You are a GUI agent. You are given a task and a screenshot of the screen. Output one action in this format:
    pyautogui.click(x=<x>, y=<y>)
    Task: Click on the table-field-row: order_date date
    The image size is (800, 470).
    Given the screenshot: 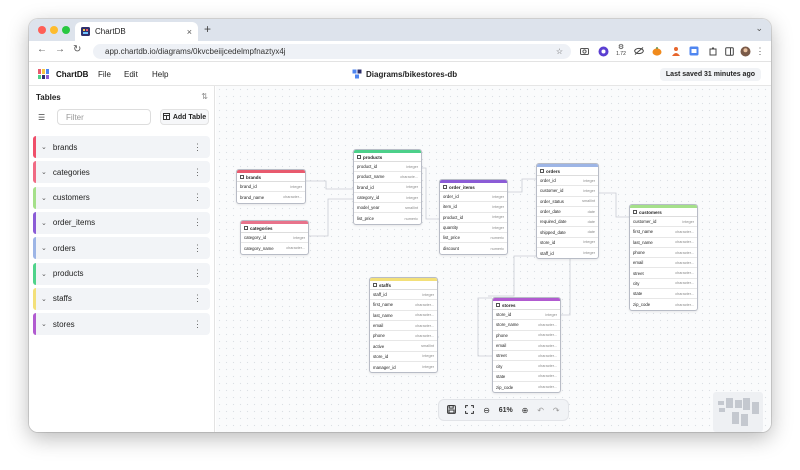 What is the action you would take?
    pyautogui.click(x=567, y=212)
    